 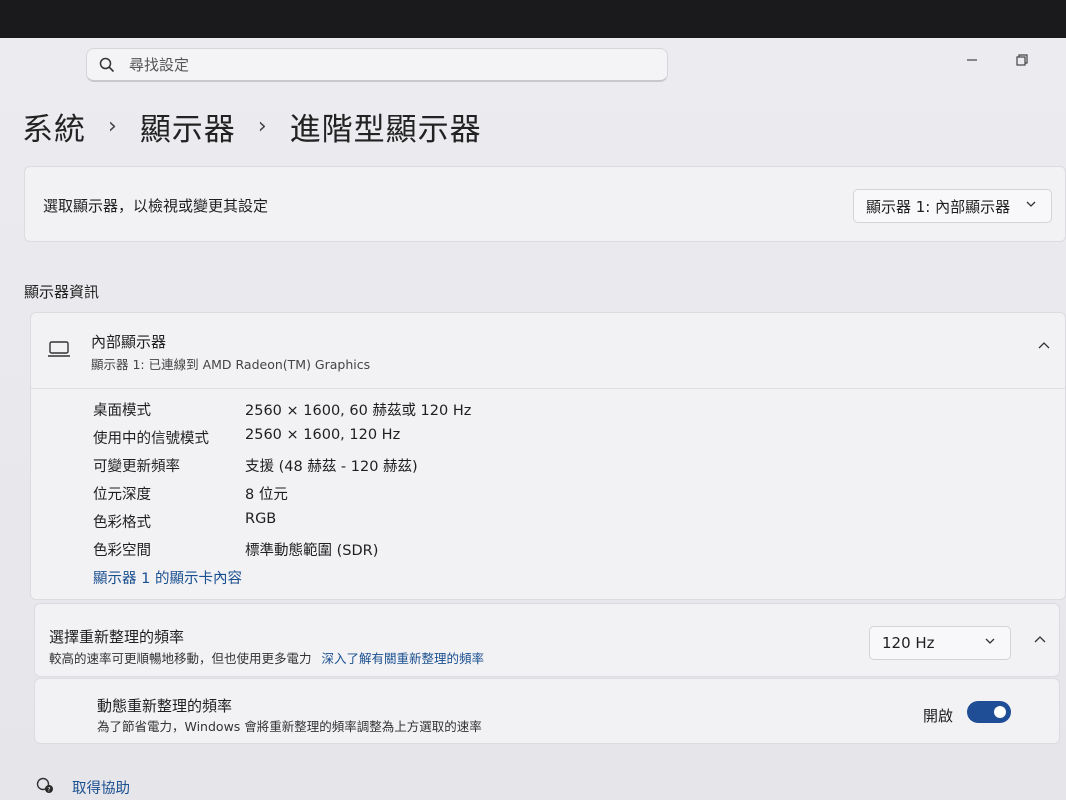 What do you see at coordinates (129, 342) in the screenshot?
I see `display-name: 內部顯示器` at bounding box center [129, 342].